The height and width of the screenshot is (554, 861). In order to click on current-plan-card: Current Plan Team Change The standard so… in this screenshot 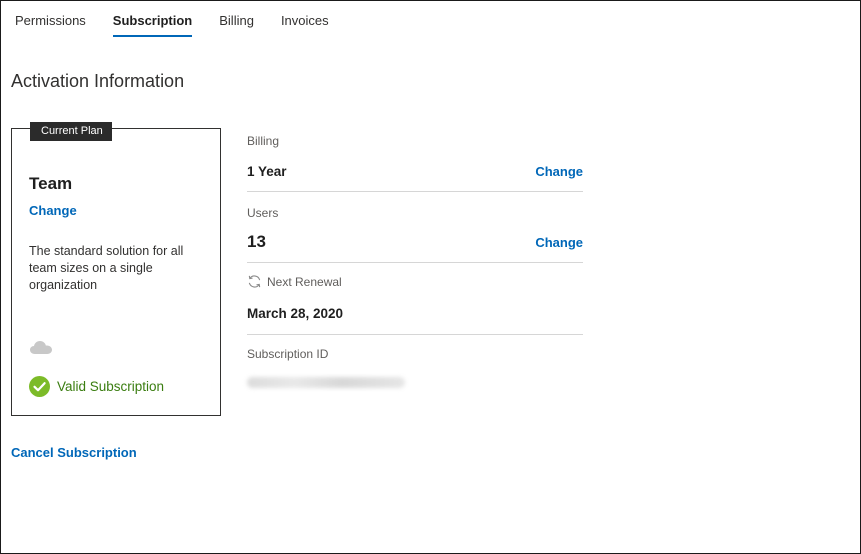, I will do `click(116, 269)`.